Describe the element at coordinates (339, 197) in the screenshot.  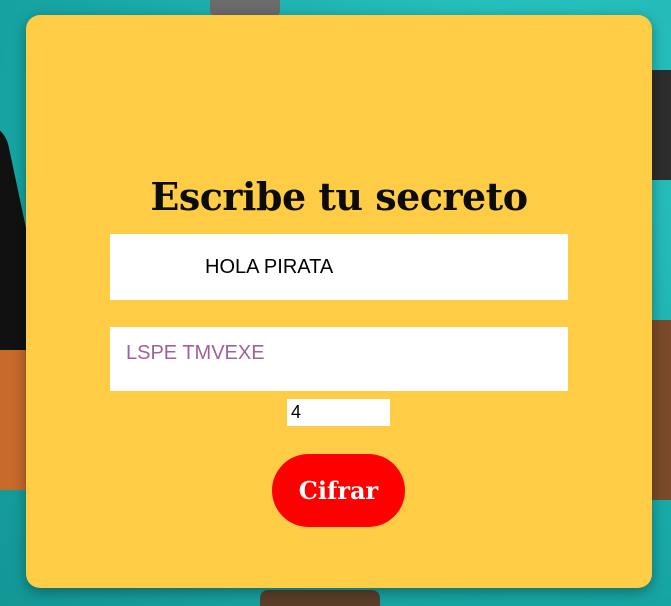
I see `page-title: Escribe tu secreto` at that location.